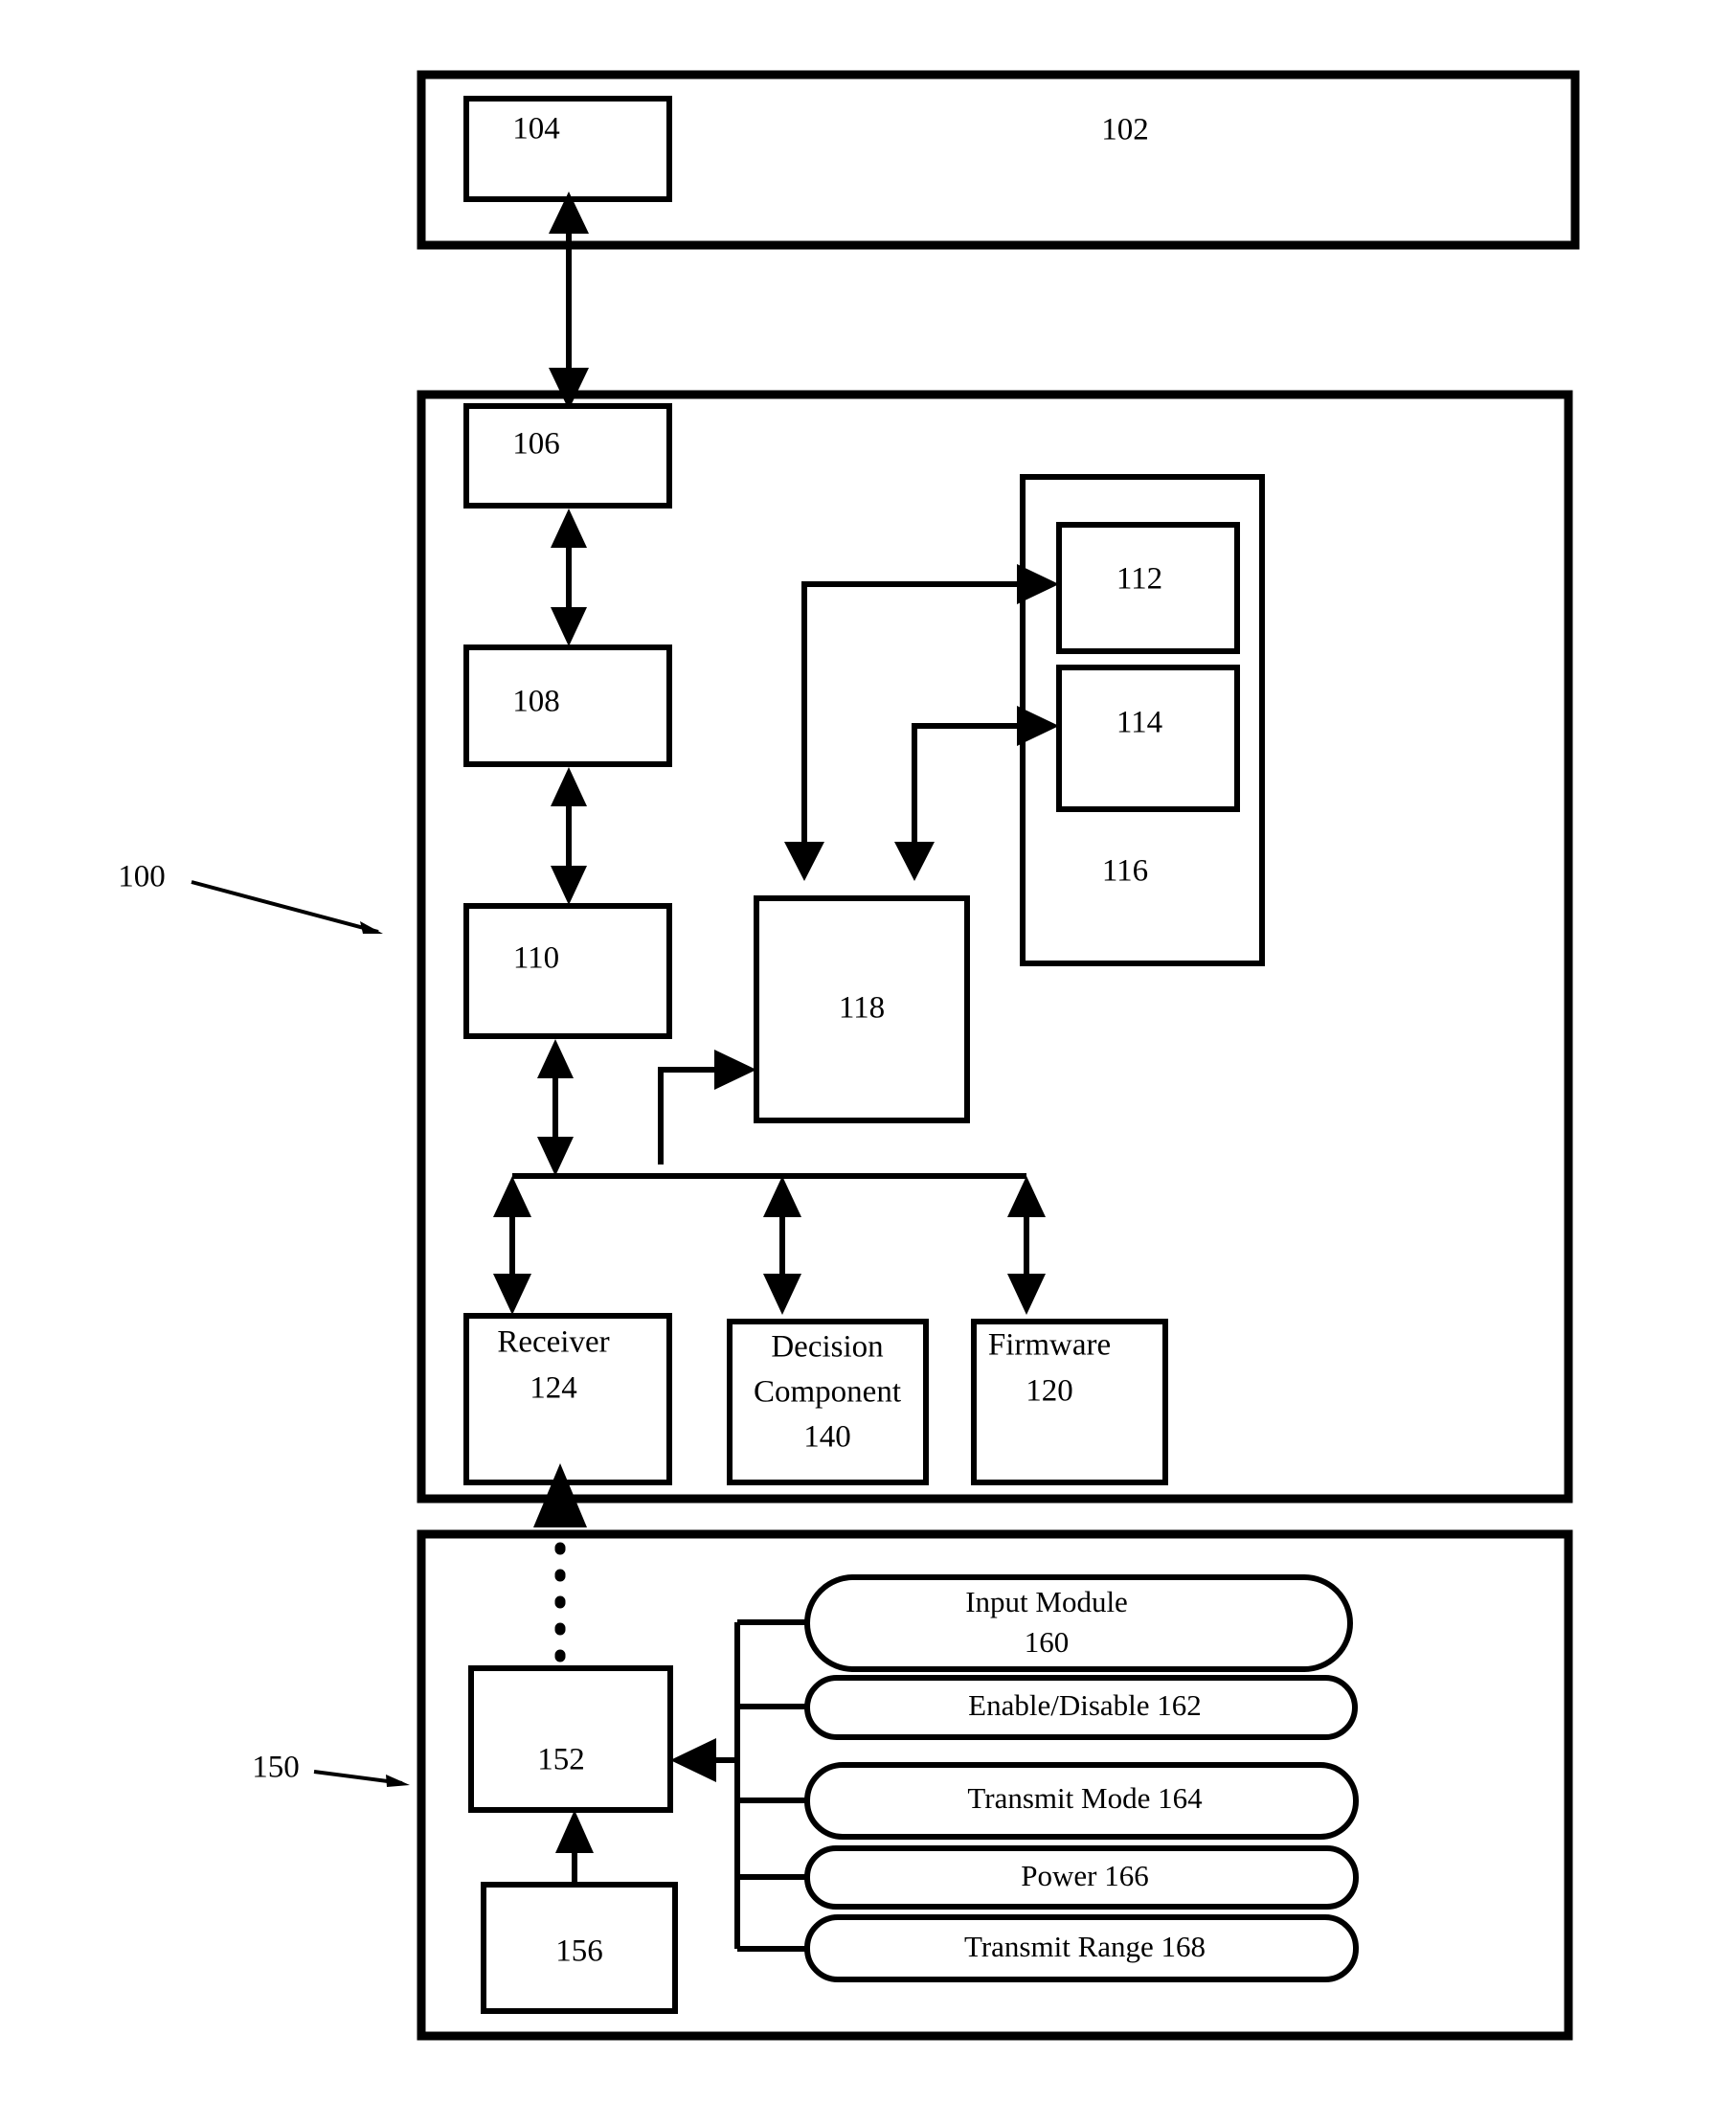 Image resolution: width=1736 pixels, height=2103 pixels. I want to click on block-110: 110, so click(567, 971).